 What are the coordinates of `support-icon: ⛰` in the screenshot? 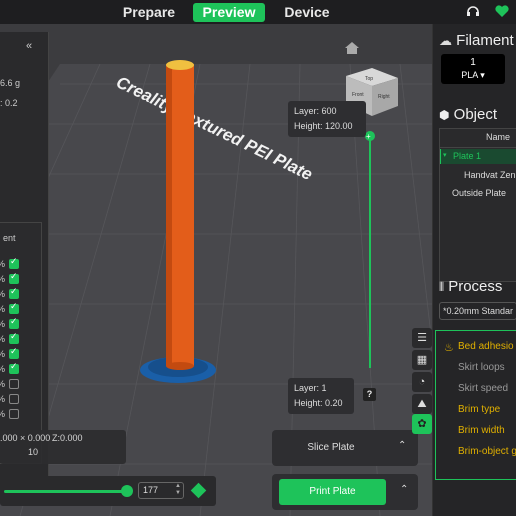 It's located at (422, 404).